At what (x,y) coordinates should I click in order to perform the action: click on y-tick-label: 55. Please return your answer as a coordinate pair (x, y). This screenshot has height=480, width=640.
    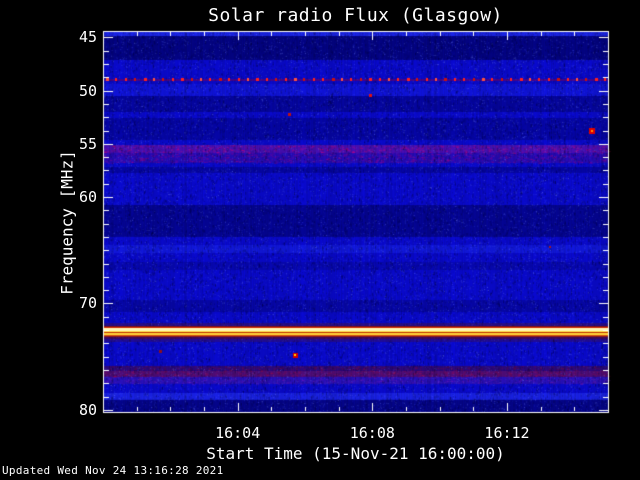
    Looking at the image, I should click on (87, 143).